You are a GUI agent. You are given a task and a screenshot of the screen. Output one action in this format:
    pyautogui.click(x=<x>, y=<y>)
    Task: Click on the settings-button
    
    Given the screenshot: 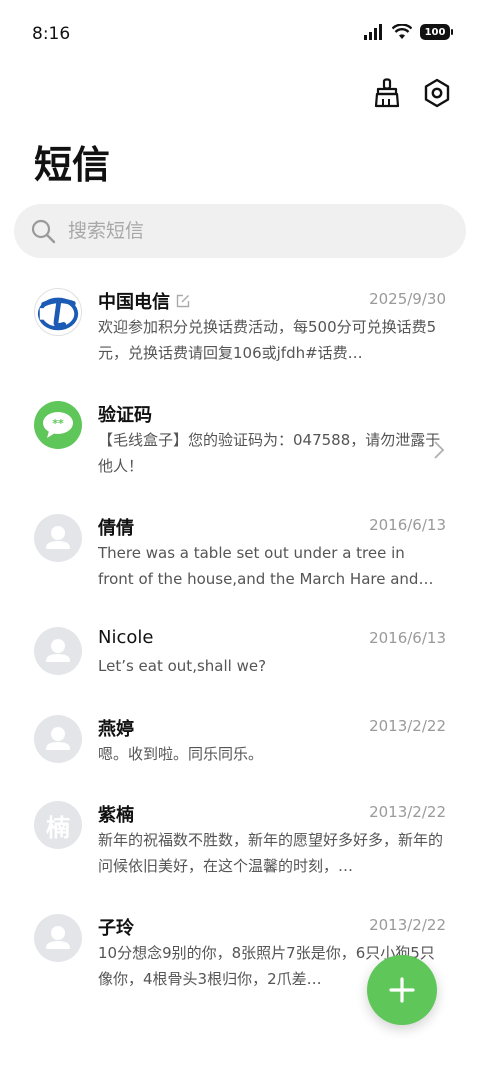 What is the action you would take?
    pyautogui.click(x=437, y=93)
    